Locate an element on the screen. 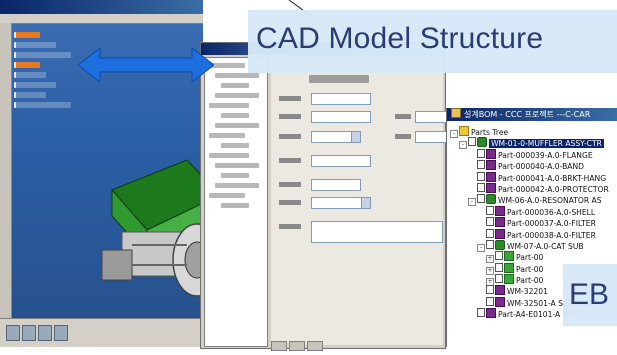 The height and width of the screenshot is (355, 617). bom-tree-row: - WM-06-A.0-RESONATOR AS is located at coordinates (532, 200).